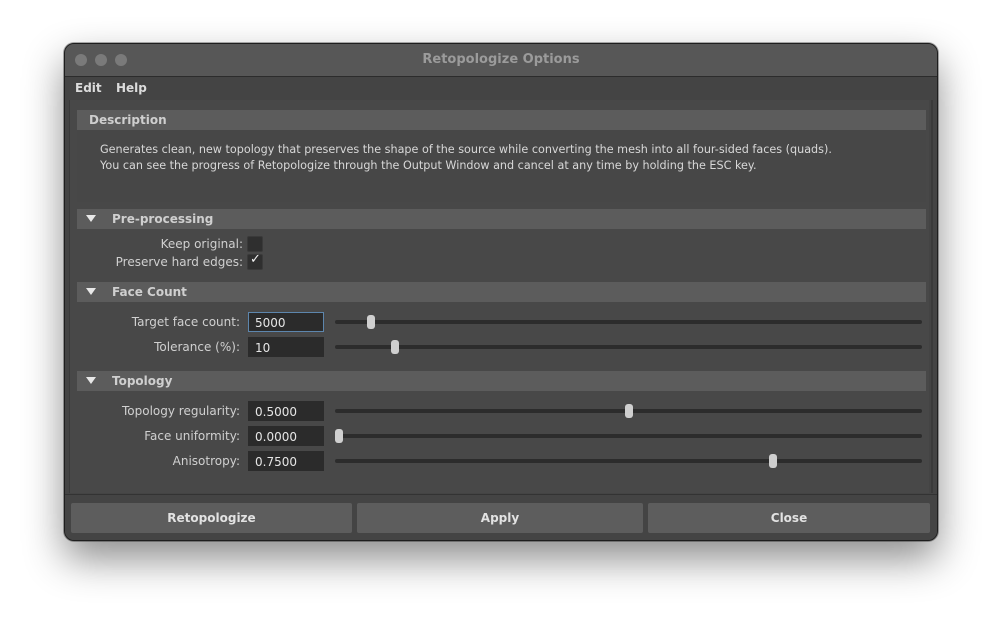  I want to click on preserve-hard-edges-checkbox: ✓, so click(255, 261).